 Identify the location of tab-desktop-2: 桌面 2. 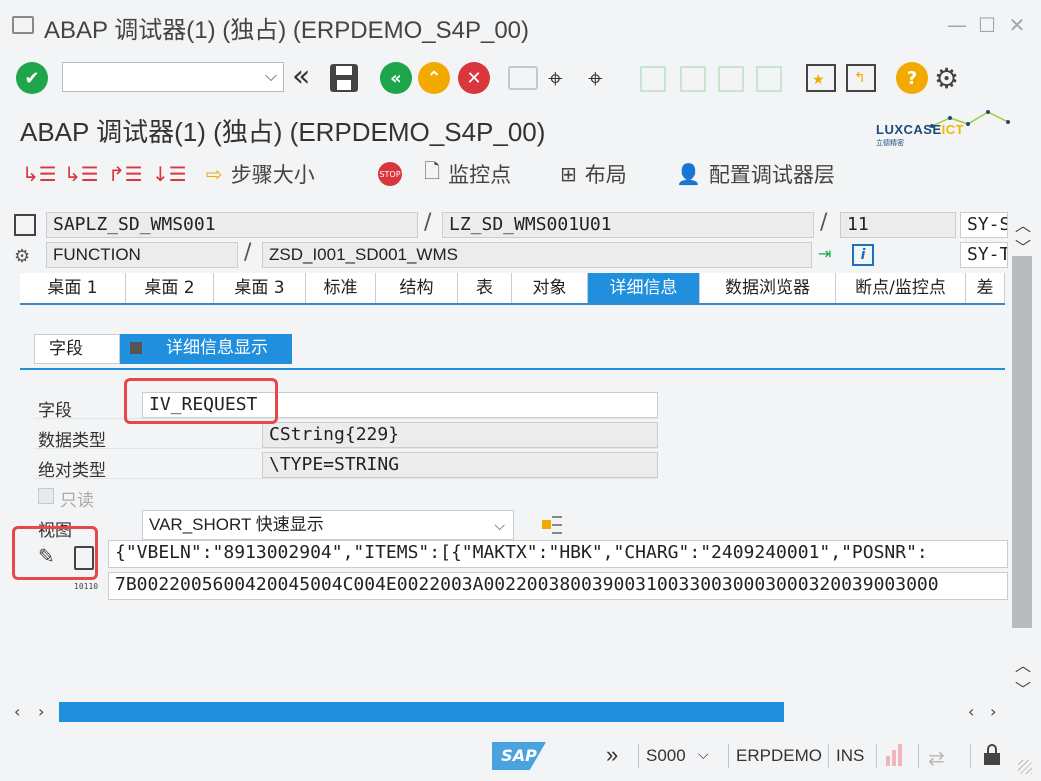
(170, 288).